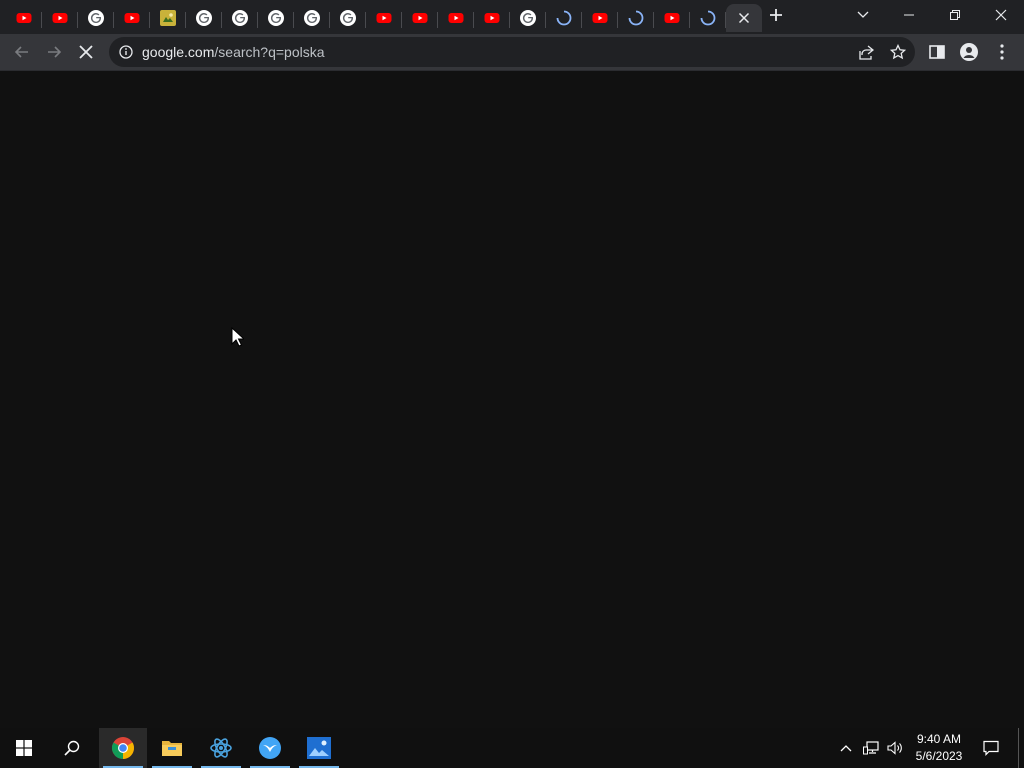 This screenshot has height=768, width=1024. I want to click on address-bar: google.com/search?q=polska, so click(512, 52).